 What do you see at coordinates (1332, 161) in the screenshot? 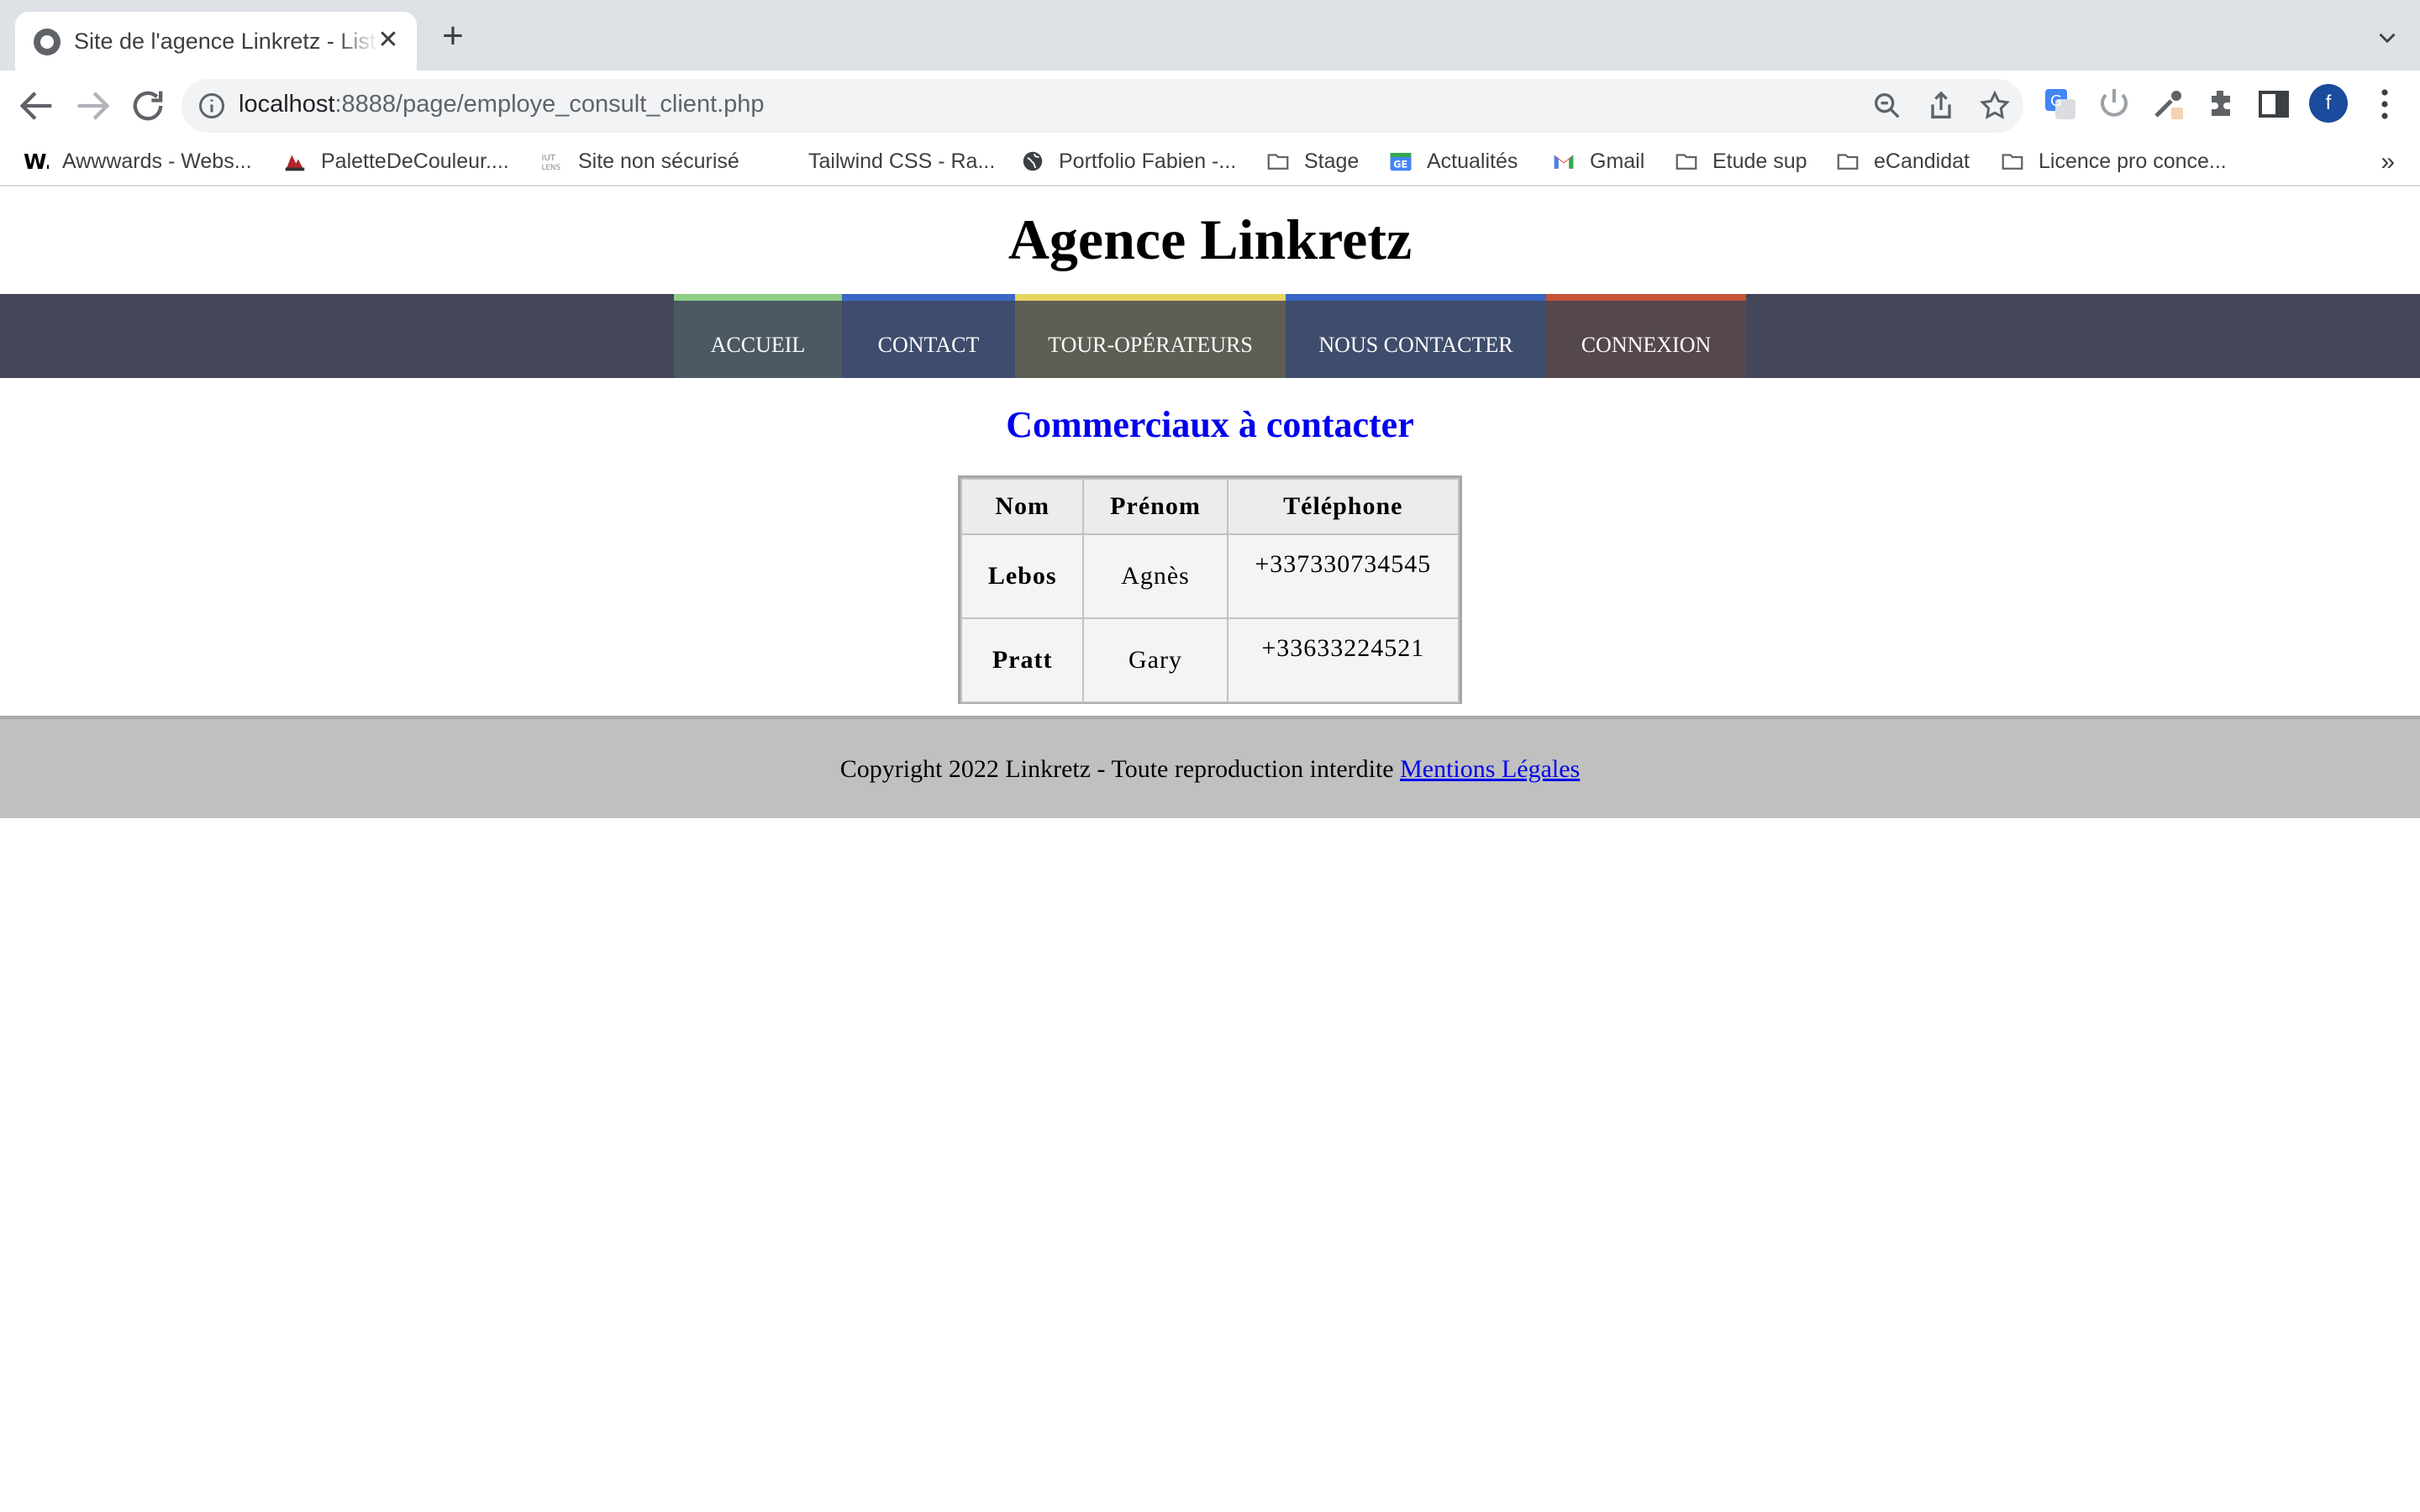
I see `bookmark-label: Stage` at bounding box center [1332, 161].